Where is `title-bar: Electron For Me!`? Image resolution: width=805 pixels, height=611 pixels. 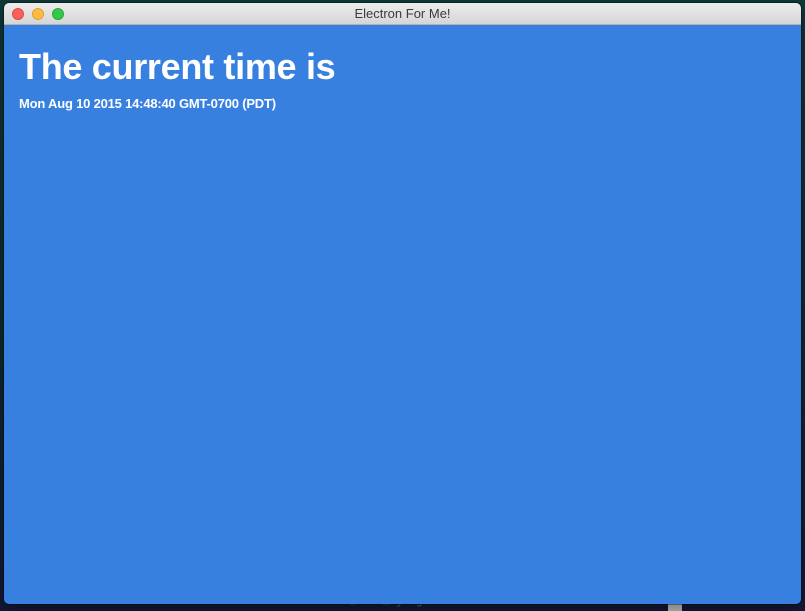 title-bar: Electron For Me! is located at coordinates (402, 14).